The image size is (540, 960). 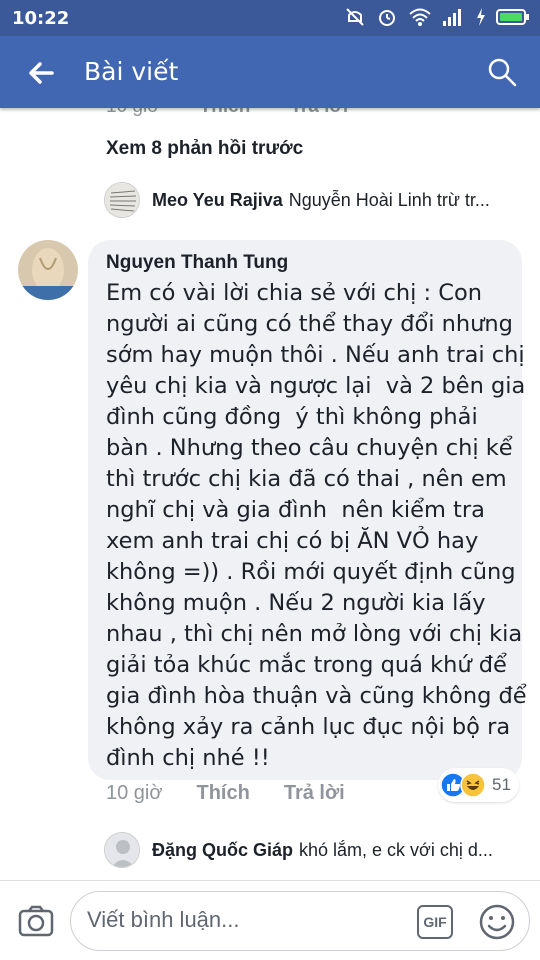 I want to click on comment-line: không xảy ra cảnh lục đục nội bộ ra, so click(x=308, y=727).